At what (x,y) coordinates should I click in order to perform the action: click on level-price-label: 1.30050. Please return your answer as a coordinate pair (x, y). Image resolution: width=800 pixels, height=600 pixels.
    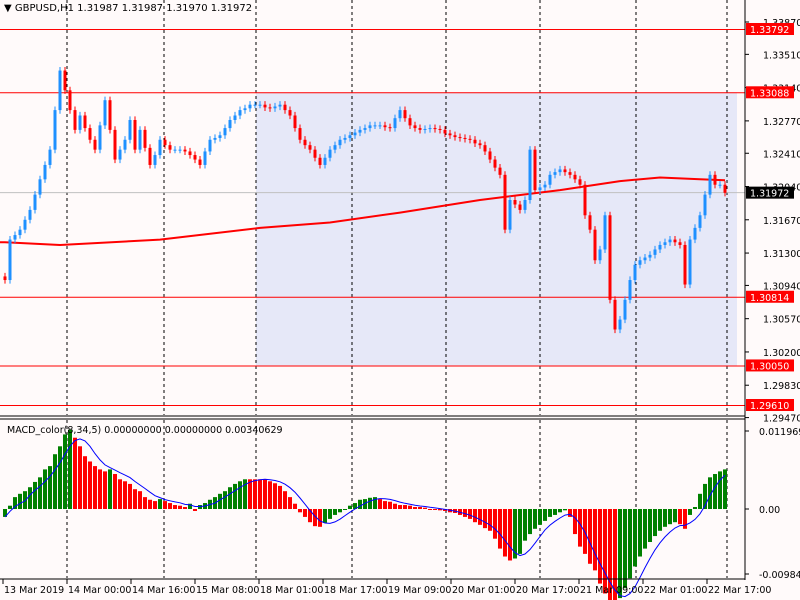
    Looking at the image, I should click on (769, 366).